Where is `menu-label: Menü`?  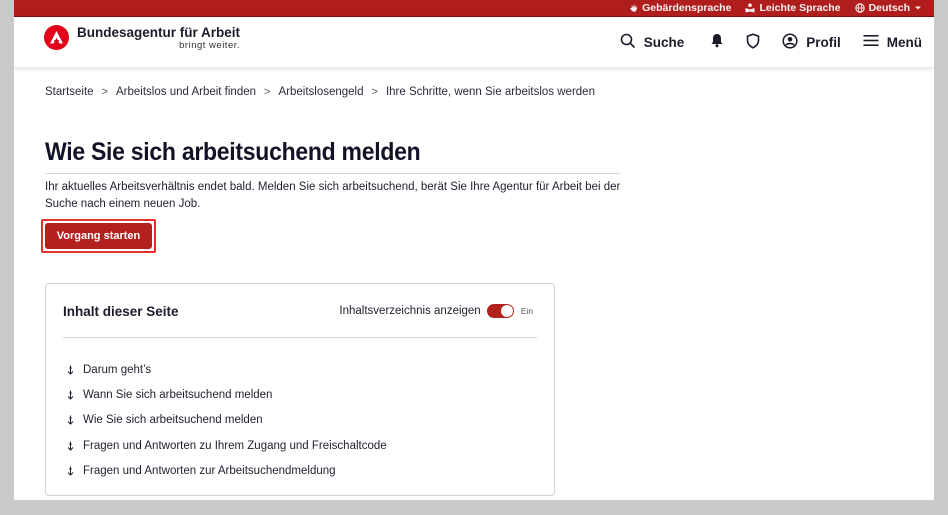 menu-label: Menü is located at coordinates (904, 42).